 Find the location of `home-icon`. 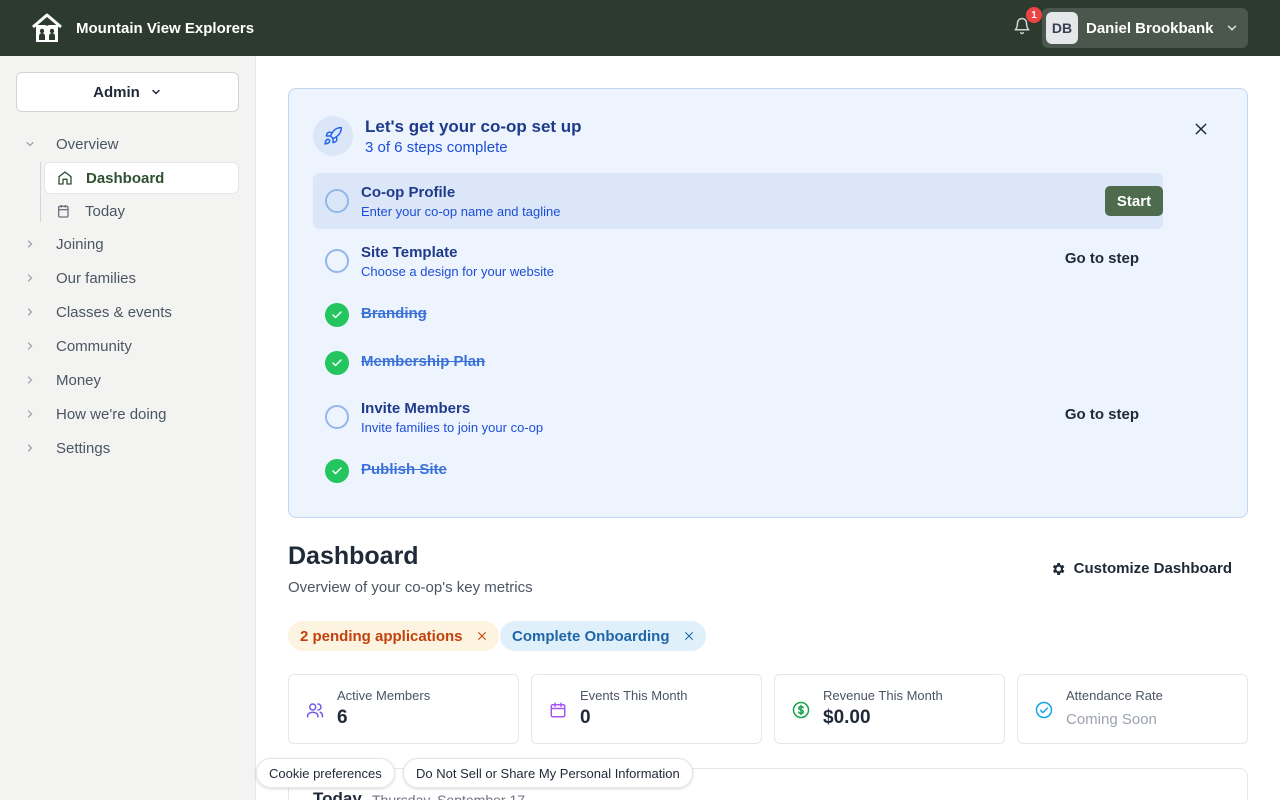

home-icon is located at coordinates (65, 178).